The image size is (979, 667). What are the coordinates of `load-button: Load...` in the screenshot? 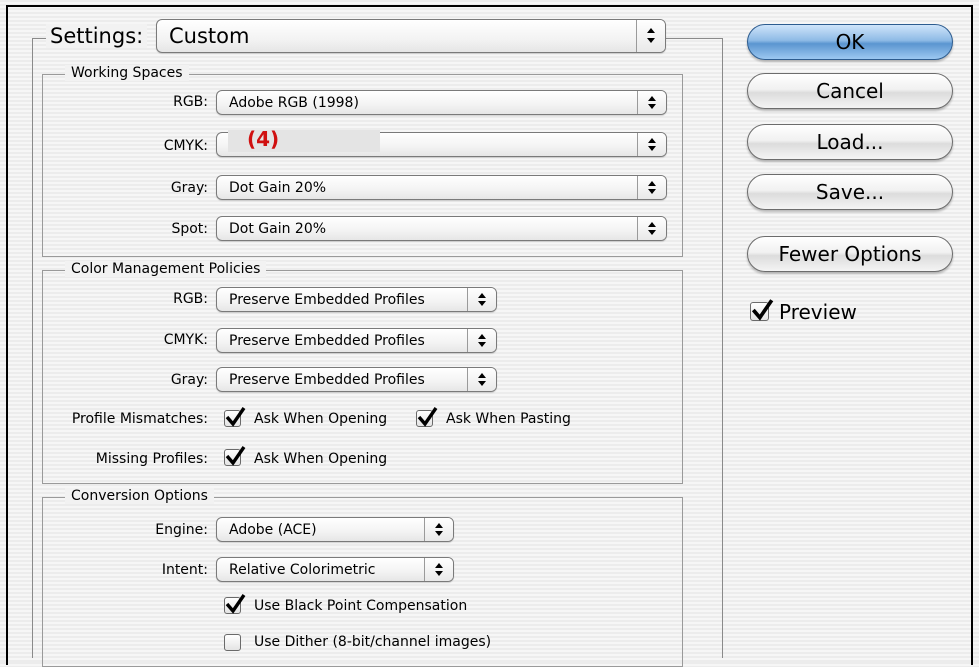 It's located at (850, 142).